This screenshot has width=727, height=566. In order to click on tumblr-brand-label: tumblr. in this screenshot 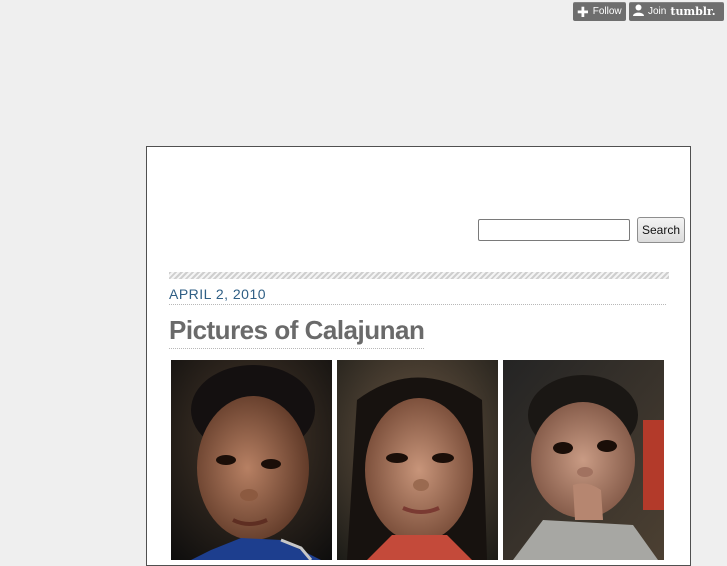, I will do `click(693, 11)`.